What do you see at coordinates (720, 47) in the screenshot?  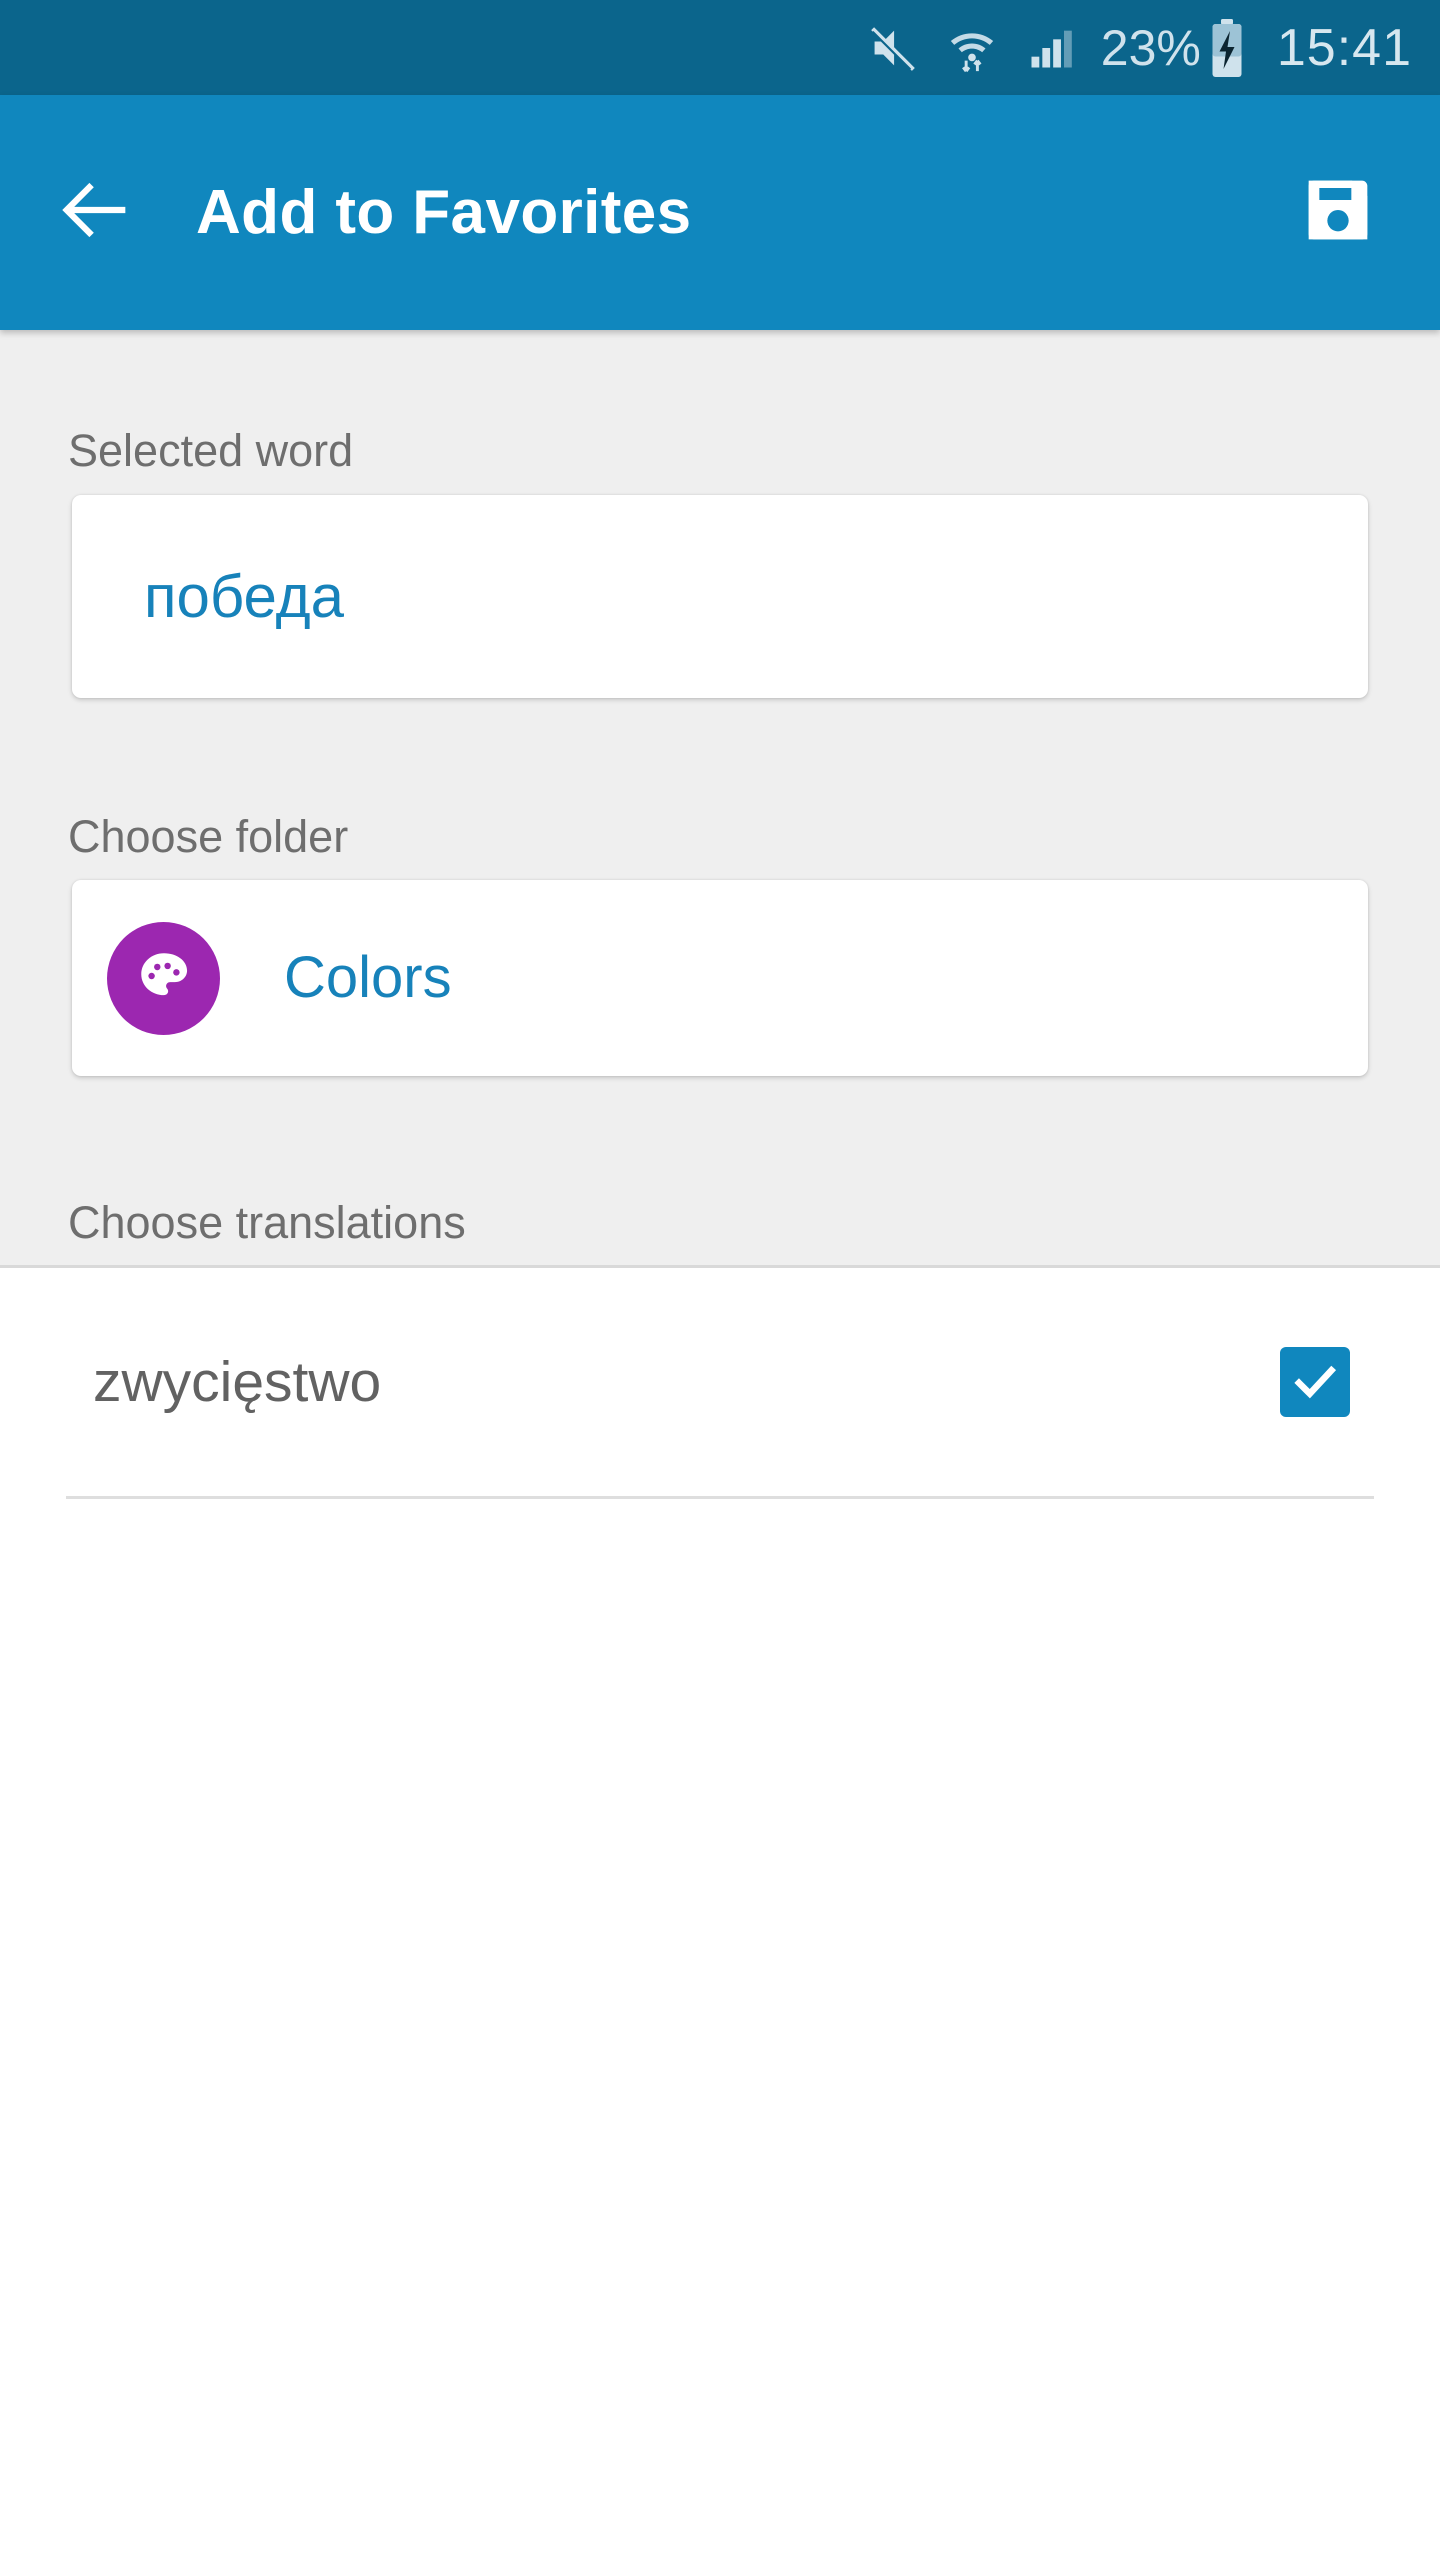 I see `status-bar: 23% 15:41` at bounding box center [720, 47].